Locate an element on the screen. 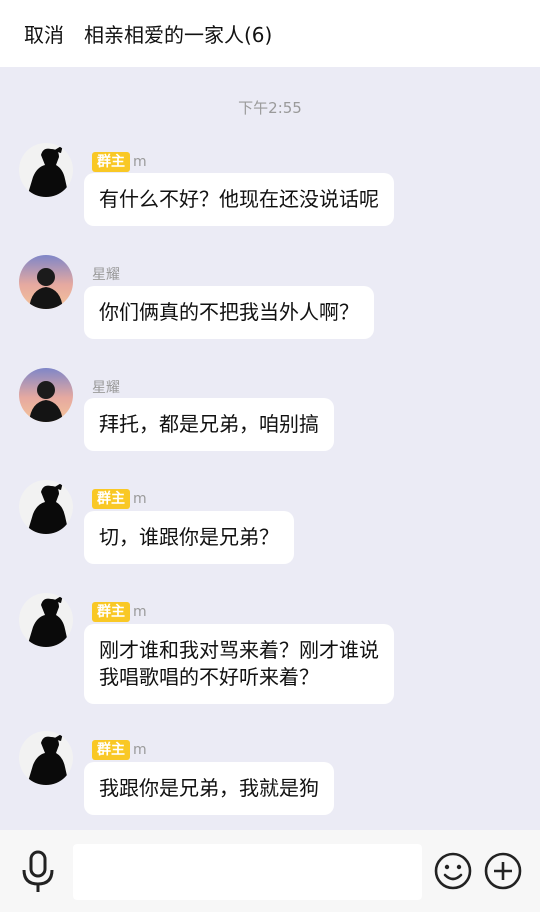 The height and width of the screenshot is (912, 540). input-bar is located at coordinates (270, 871).